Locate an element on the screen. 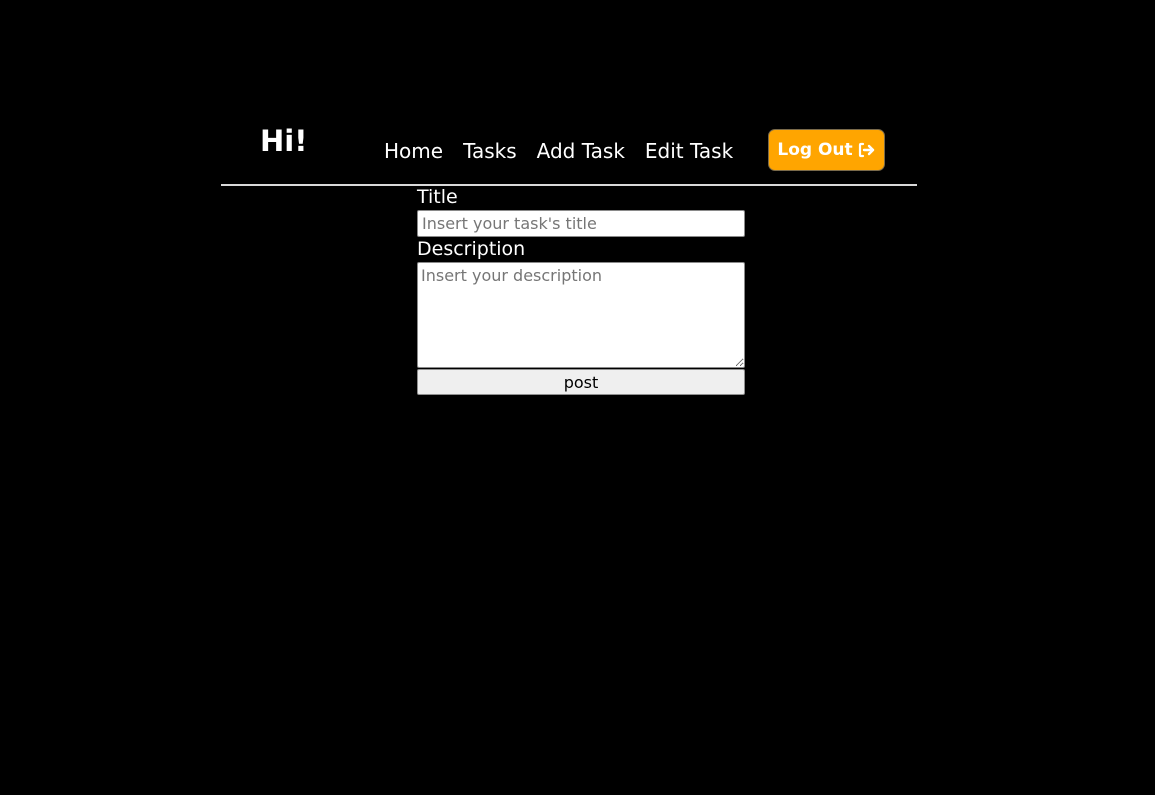  nav-link-home: Home is located at coordinates (413, 151).